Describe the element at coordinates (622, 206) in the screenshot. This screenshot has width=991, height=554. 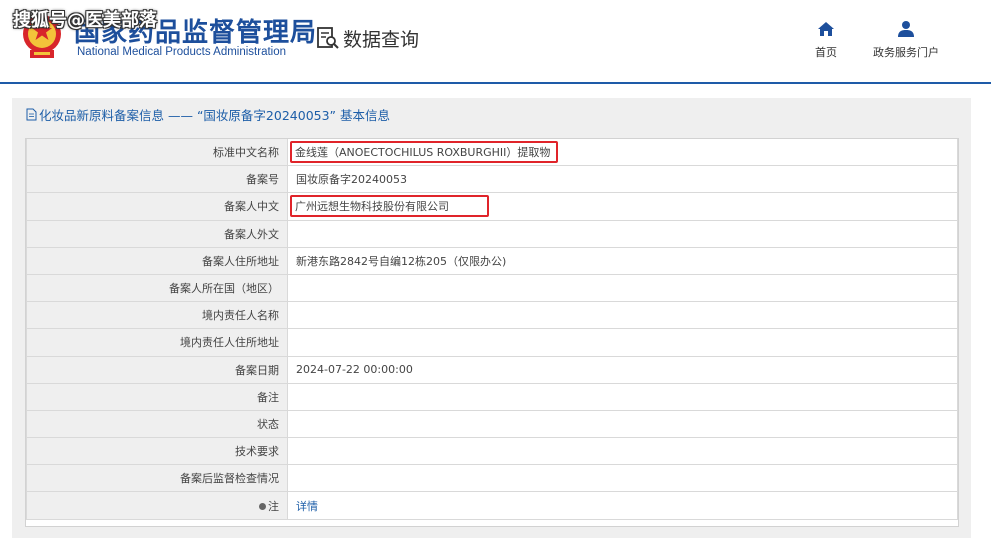
I see `row-value: 广州远想生物科技股份有限公司` at that location.